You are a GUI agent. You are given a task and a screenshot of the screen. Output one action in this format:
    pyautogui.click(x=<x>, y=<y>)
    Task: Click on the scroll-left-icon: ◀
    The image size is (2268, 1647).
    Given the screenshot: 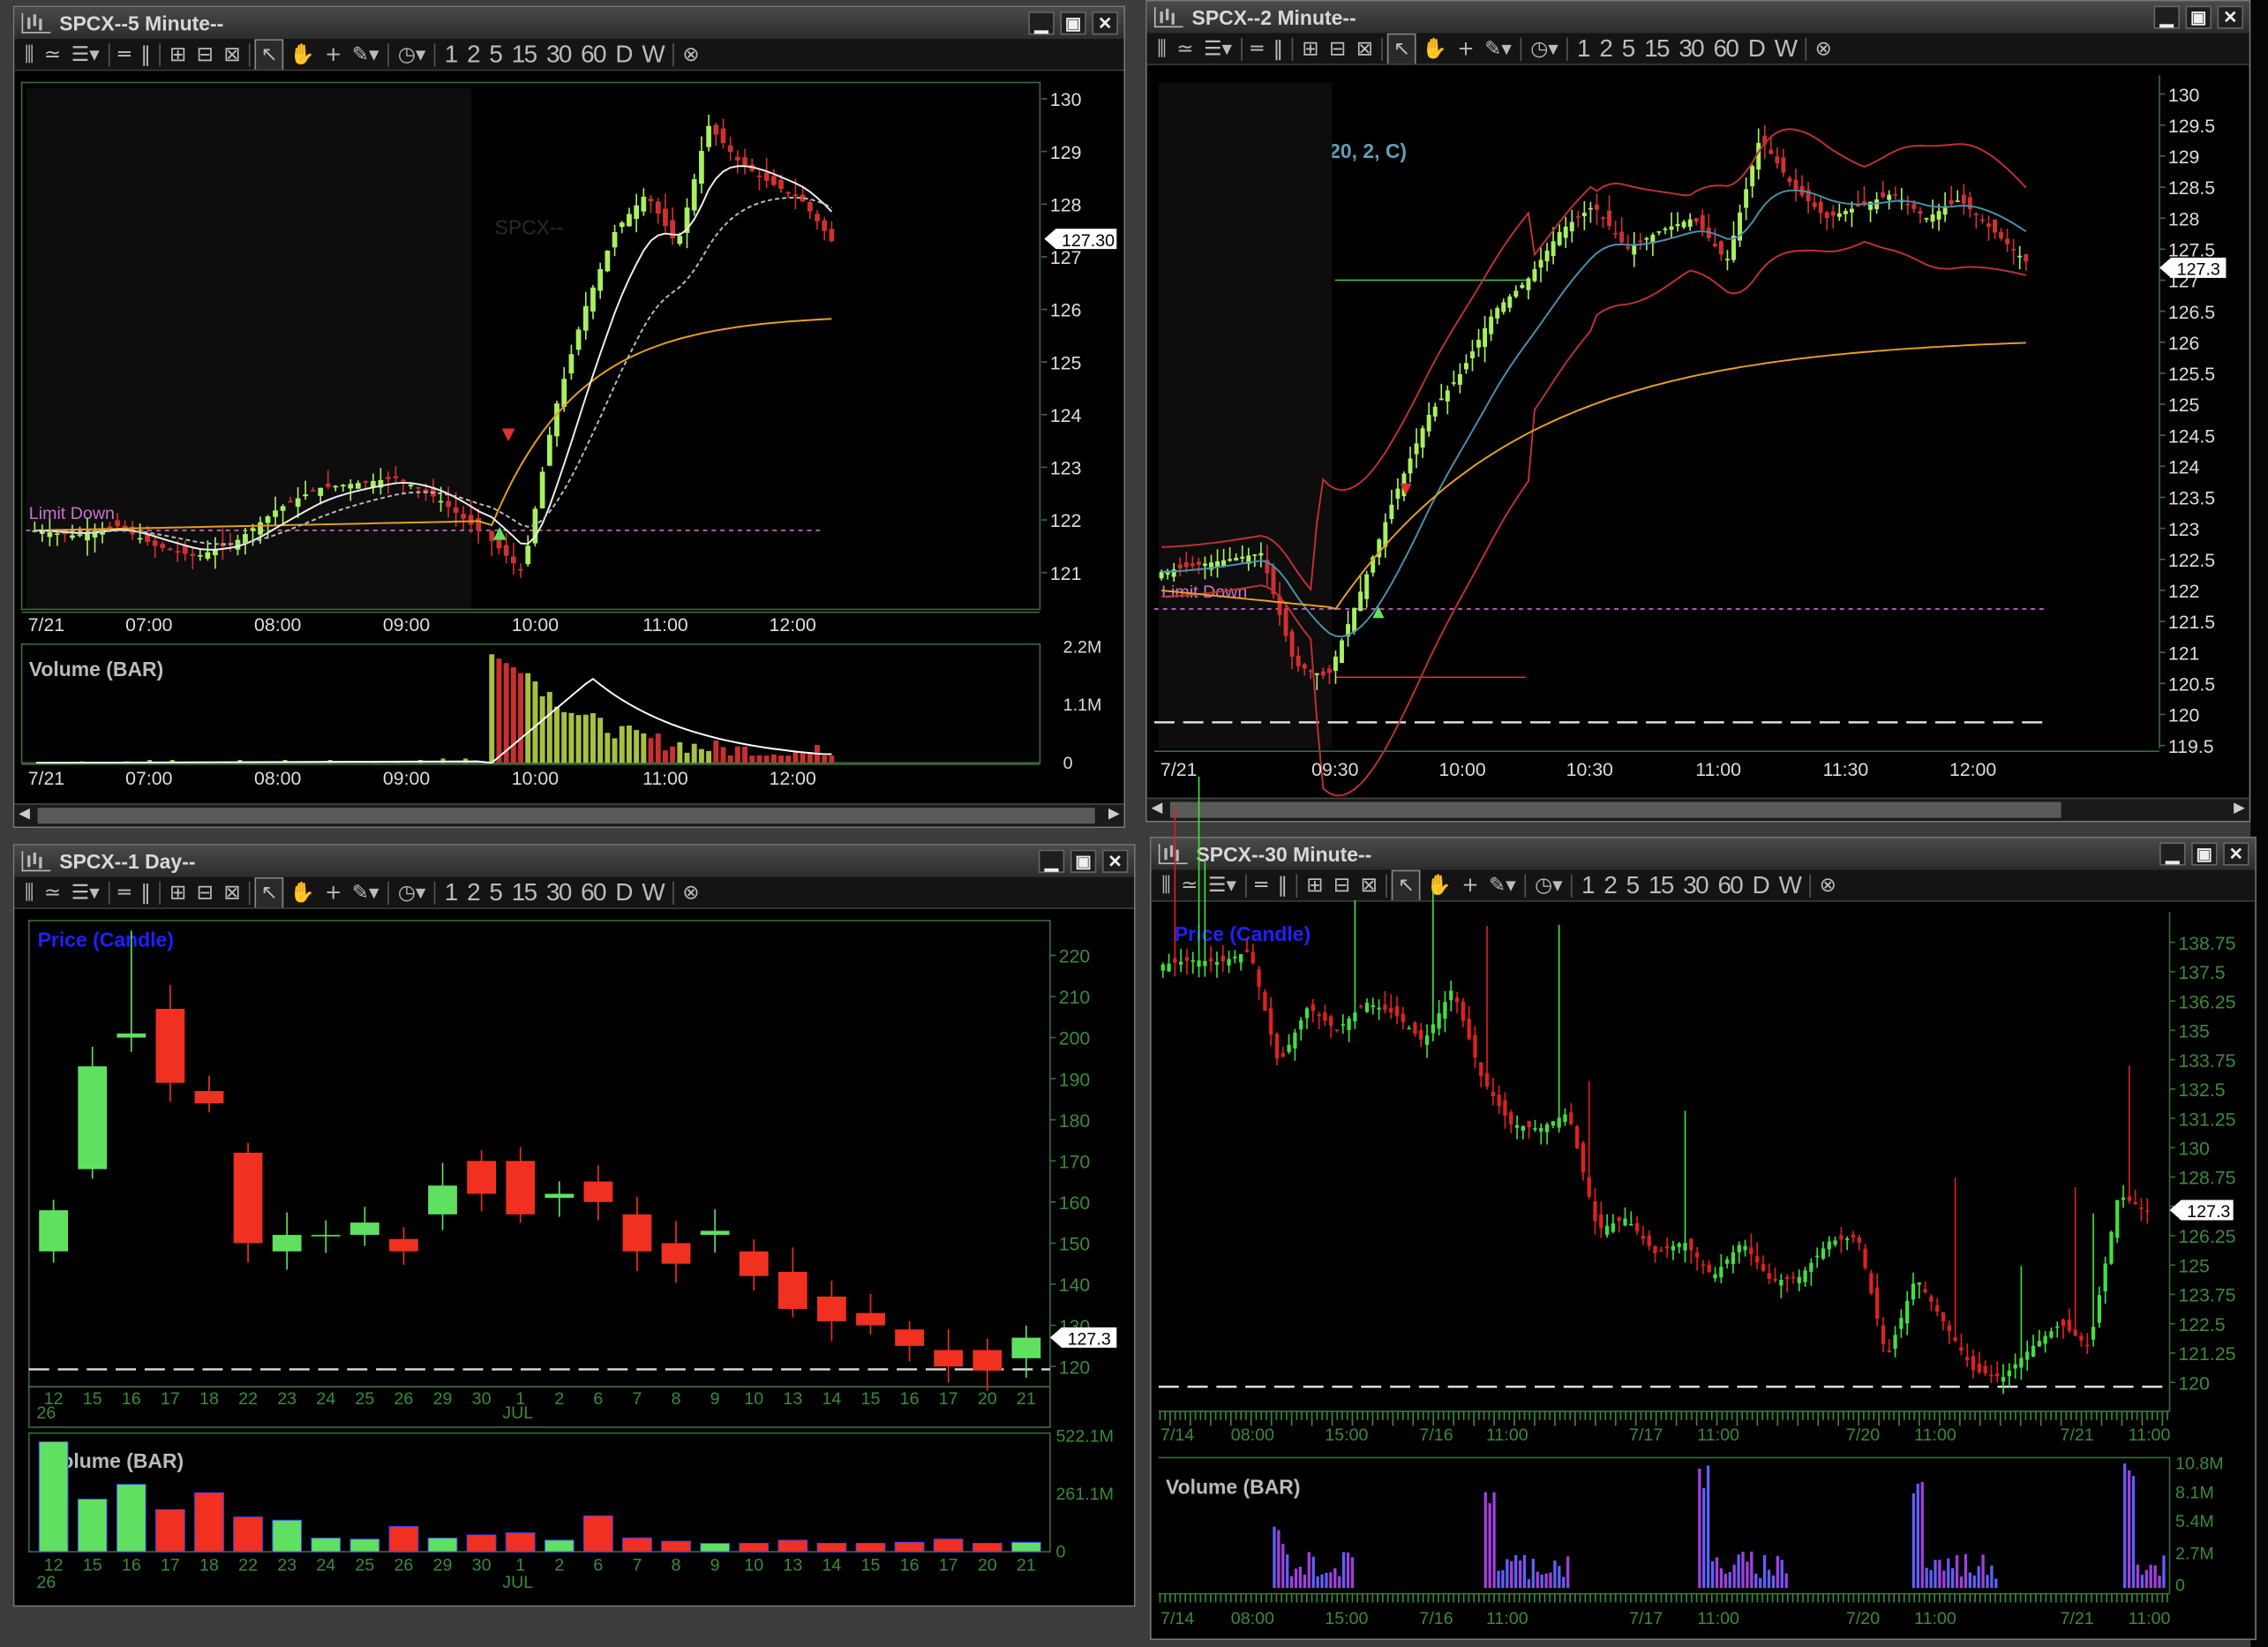 What is the action you would take?
    pyautogui.click(x=1157, y=808)
    